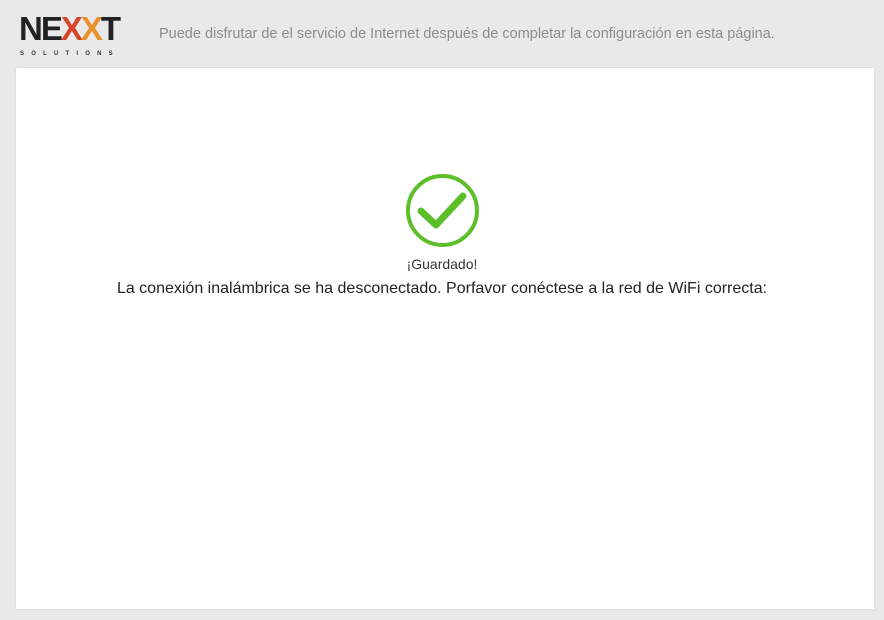 Image resolution: width=884 pixels, height=620 pixels. What do you see at coordinates (70, 54) in the screenshot?
I see `logo-subtitle: SOLUTIONS` at bounding box center [70, 54].